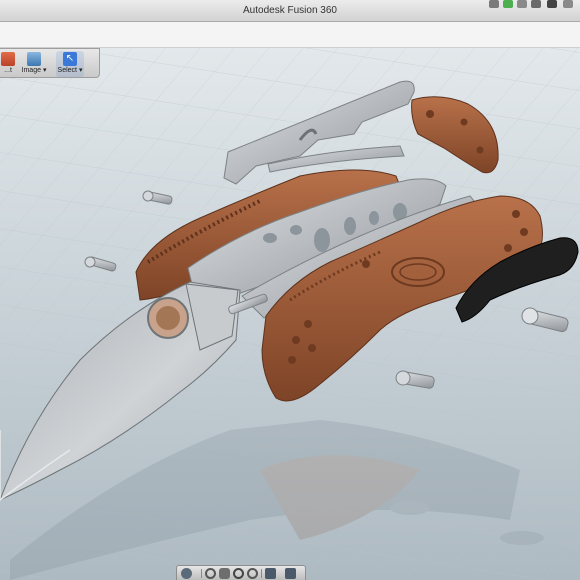  What do you see at coordinates (34, 70) in the screenshot?
I see `image-tool-label: Image ▾` at bounding box center [34, 70].